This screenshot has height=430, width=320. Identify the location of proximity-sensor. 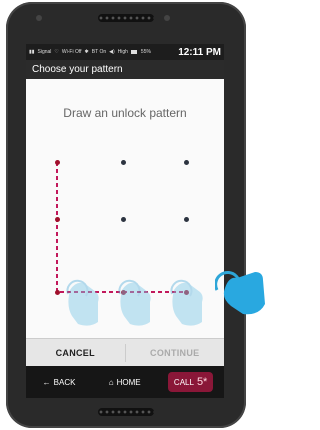
(167, 18).